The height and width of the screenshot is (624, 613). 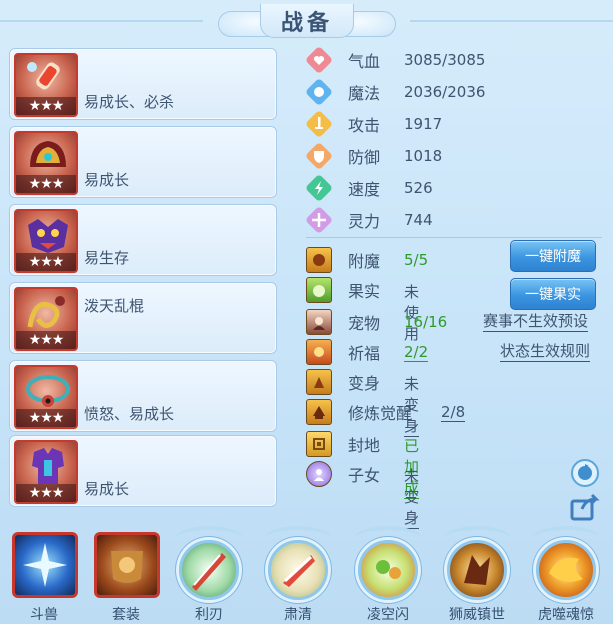 What do you see at coordinates (423, 124) in the screenshot?
I see `stat-value: 1917` at bounding box center [423, 124].